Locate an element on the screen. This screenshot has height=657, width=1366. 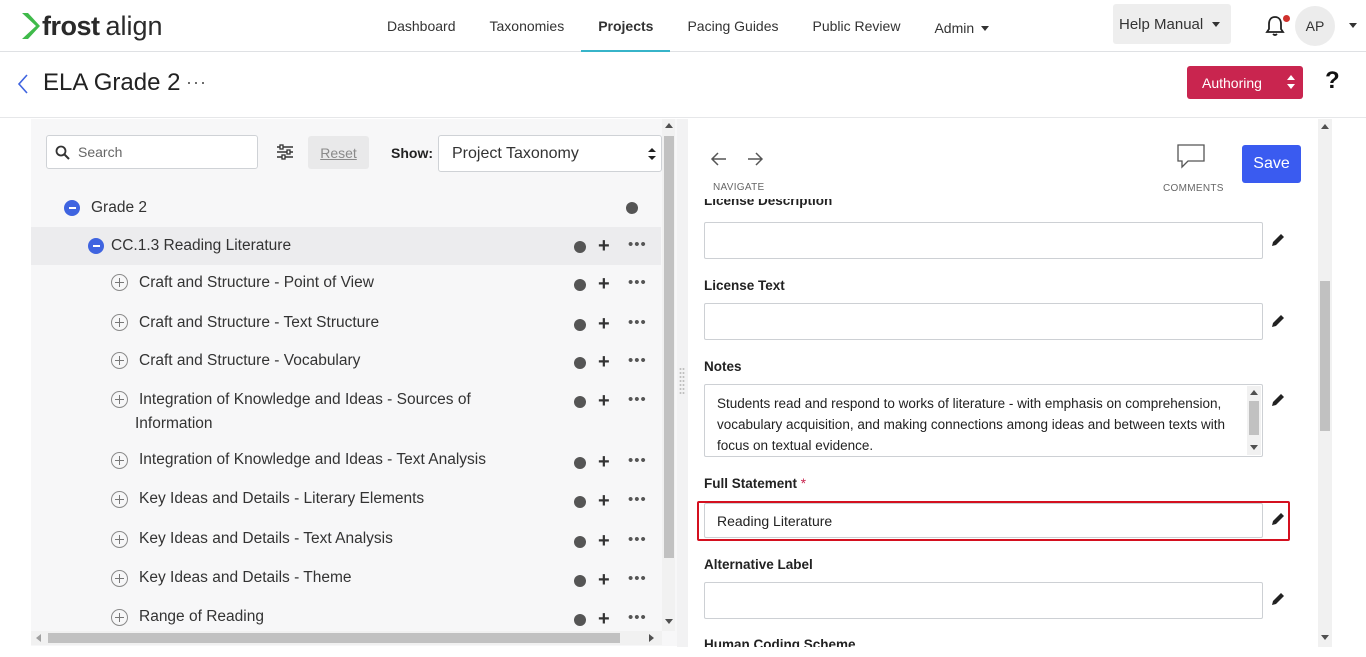
scroll-left-arrow-icon is located at coordinates (38, 638).